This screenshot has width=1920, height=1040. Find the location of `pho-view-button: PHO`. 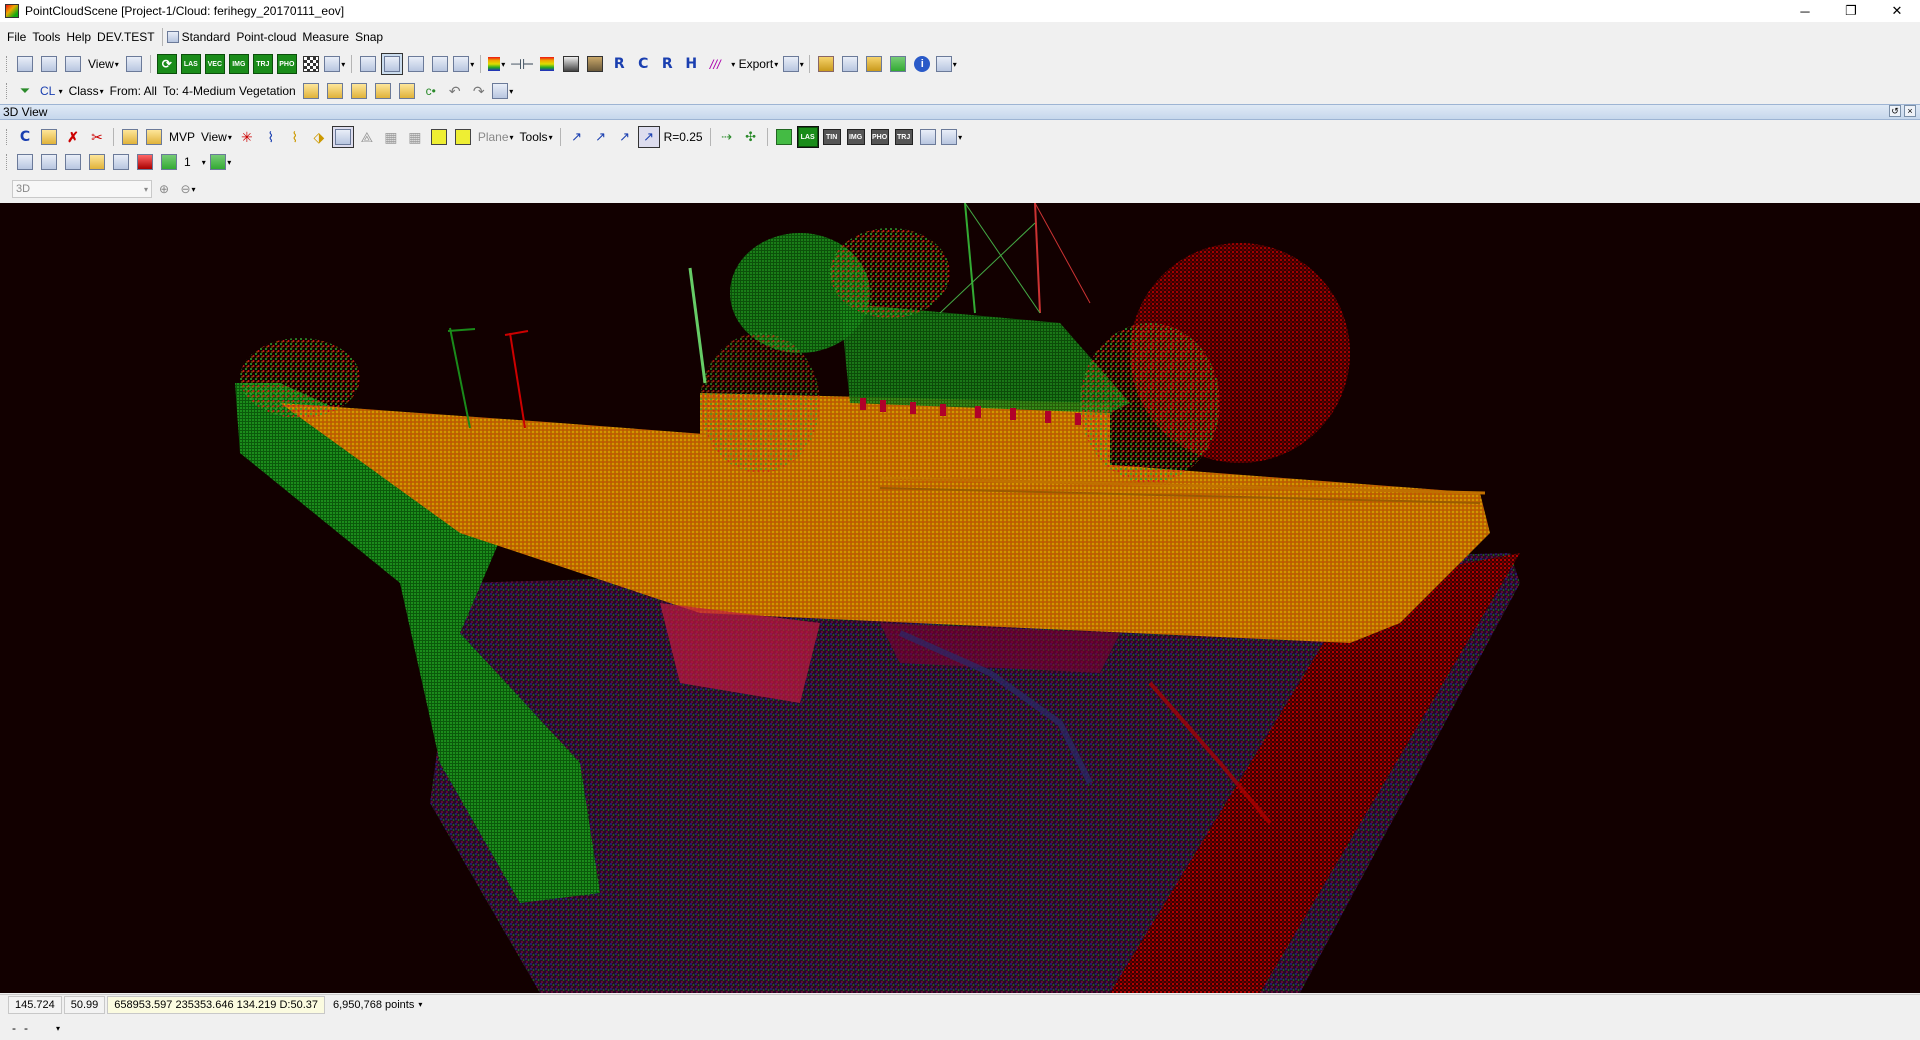

pho-view-button: PHO is located at coordinates (880, 137).